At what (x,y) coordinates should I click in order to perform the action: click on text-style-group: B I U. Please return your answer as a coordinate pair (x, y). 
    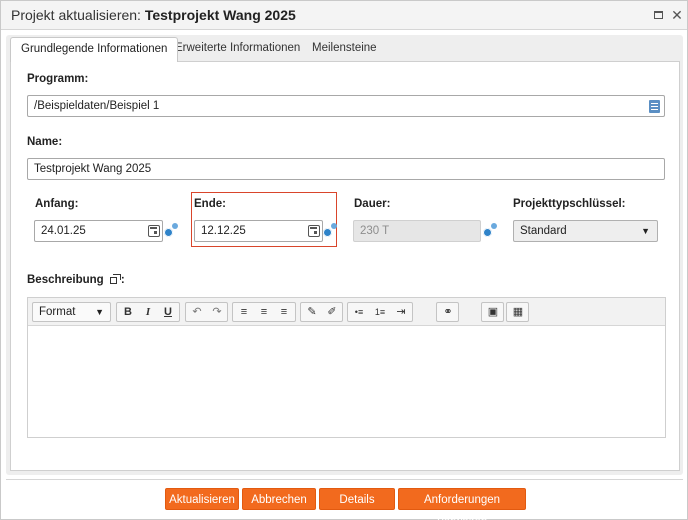
    Looking at the image, I should click on (148, 312).